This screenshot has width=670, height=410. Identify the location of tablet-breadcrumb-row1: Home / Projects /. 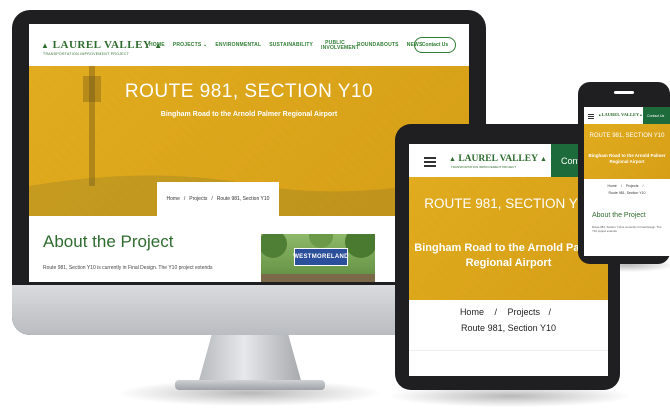
(508, 312).